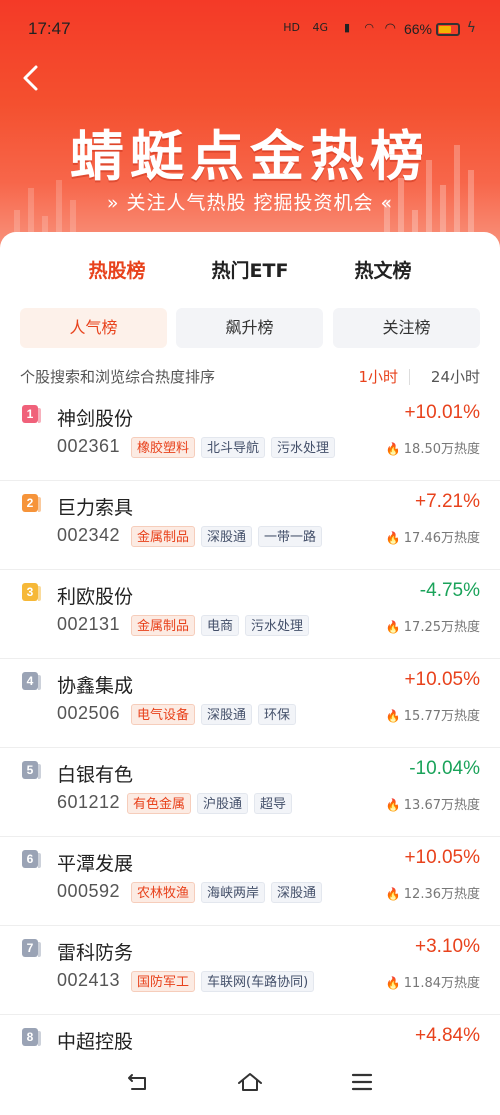  What do you see at coordinates (273, 803) in the screenshot?
I see `concept-tag: 超导` at bounding box center [273, 803].